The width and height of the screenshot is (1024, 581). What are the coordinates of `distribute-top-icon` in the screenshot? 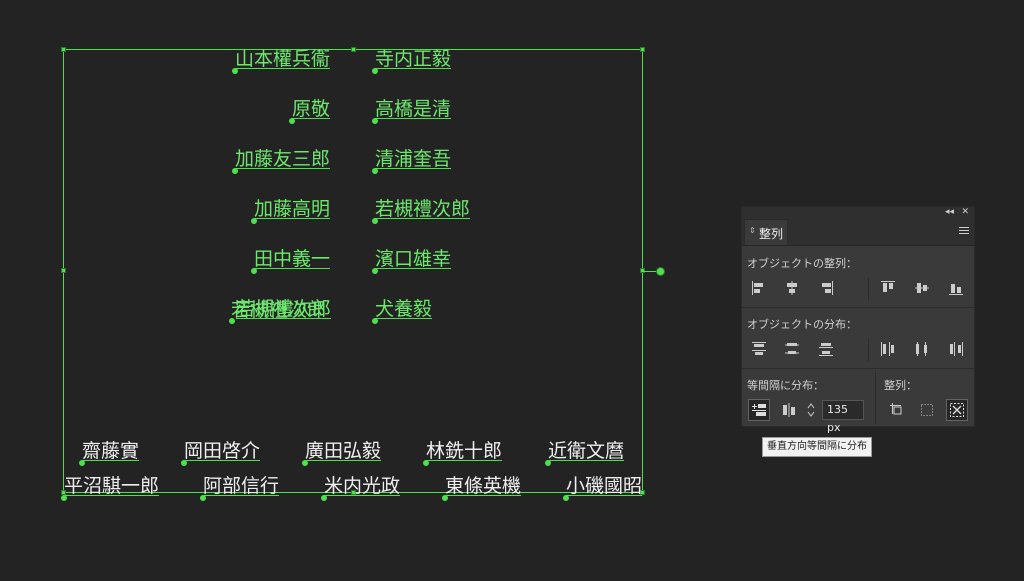 It's located at (759, 349).